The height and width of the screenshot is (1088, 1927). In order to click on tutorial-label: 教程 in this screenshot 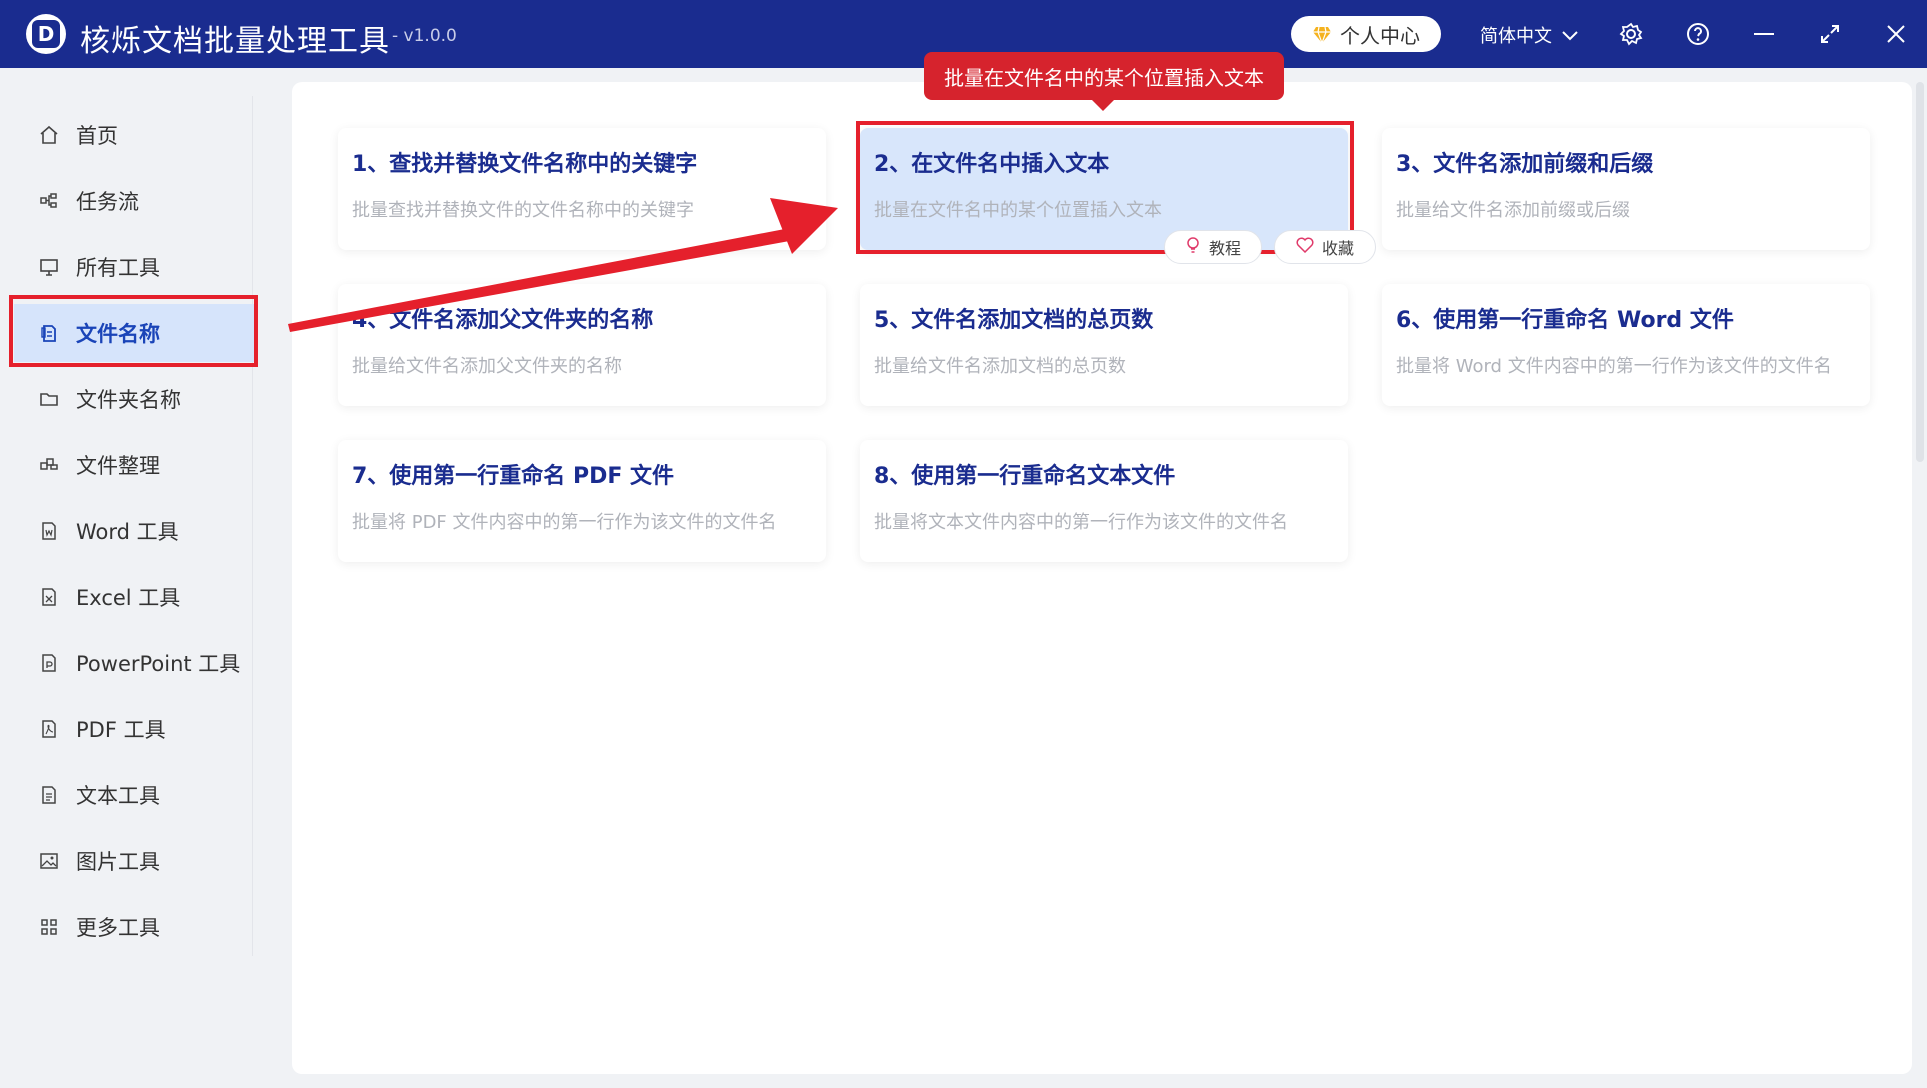, I will do `click(1224, 248)`.